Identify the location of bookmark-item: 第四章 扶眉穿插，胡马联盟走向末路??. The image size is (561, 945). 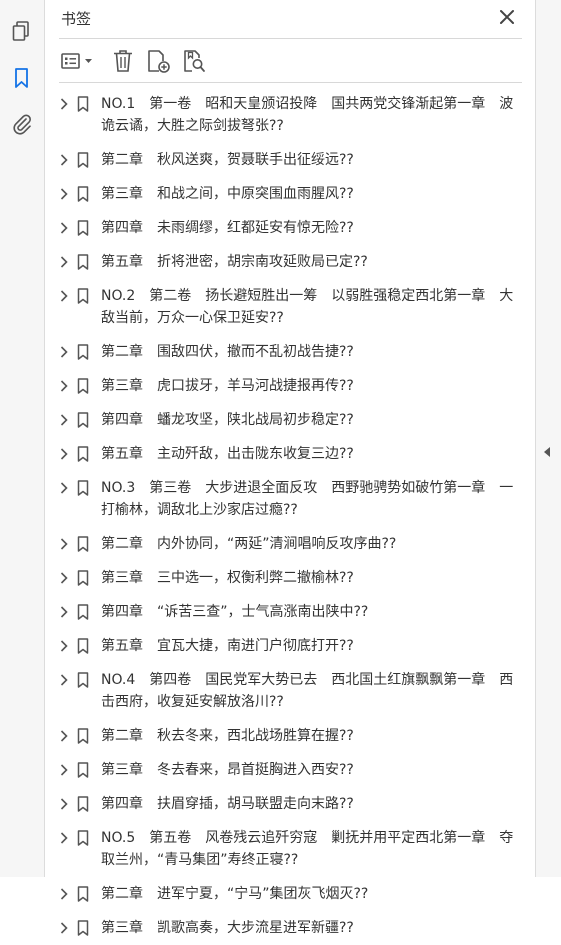
(290, 804).